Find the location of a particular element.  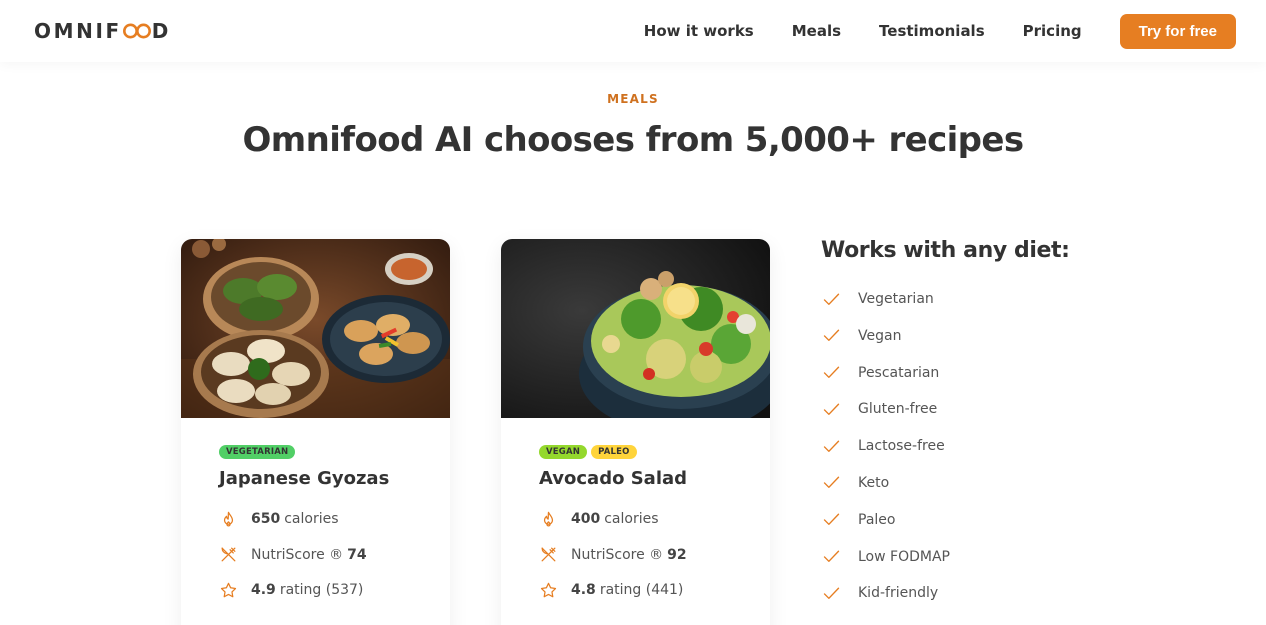

logo: OMNIF D is located at coordinates (102, 31).